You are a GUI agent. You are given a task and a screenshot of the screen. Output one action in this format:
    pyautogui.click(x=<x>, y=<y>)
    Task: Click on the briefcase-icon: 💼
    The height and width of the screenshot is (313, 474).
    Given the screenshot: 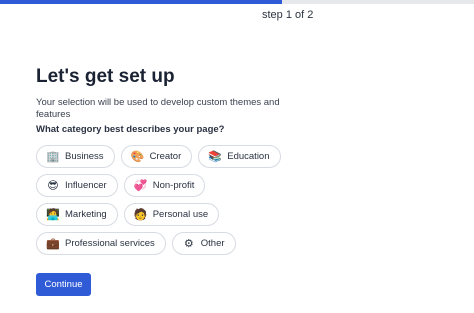 What is the action you would take?
    pyautogui.click(x=53, y=243)
    